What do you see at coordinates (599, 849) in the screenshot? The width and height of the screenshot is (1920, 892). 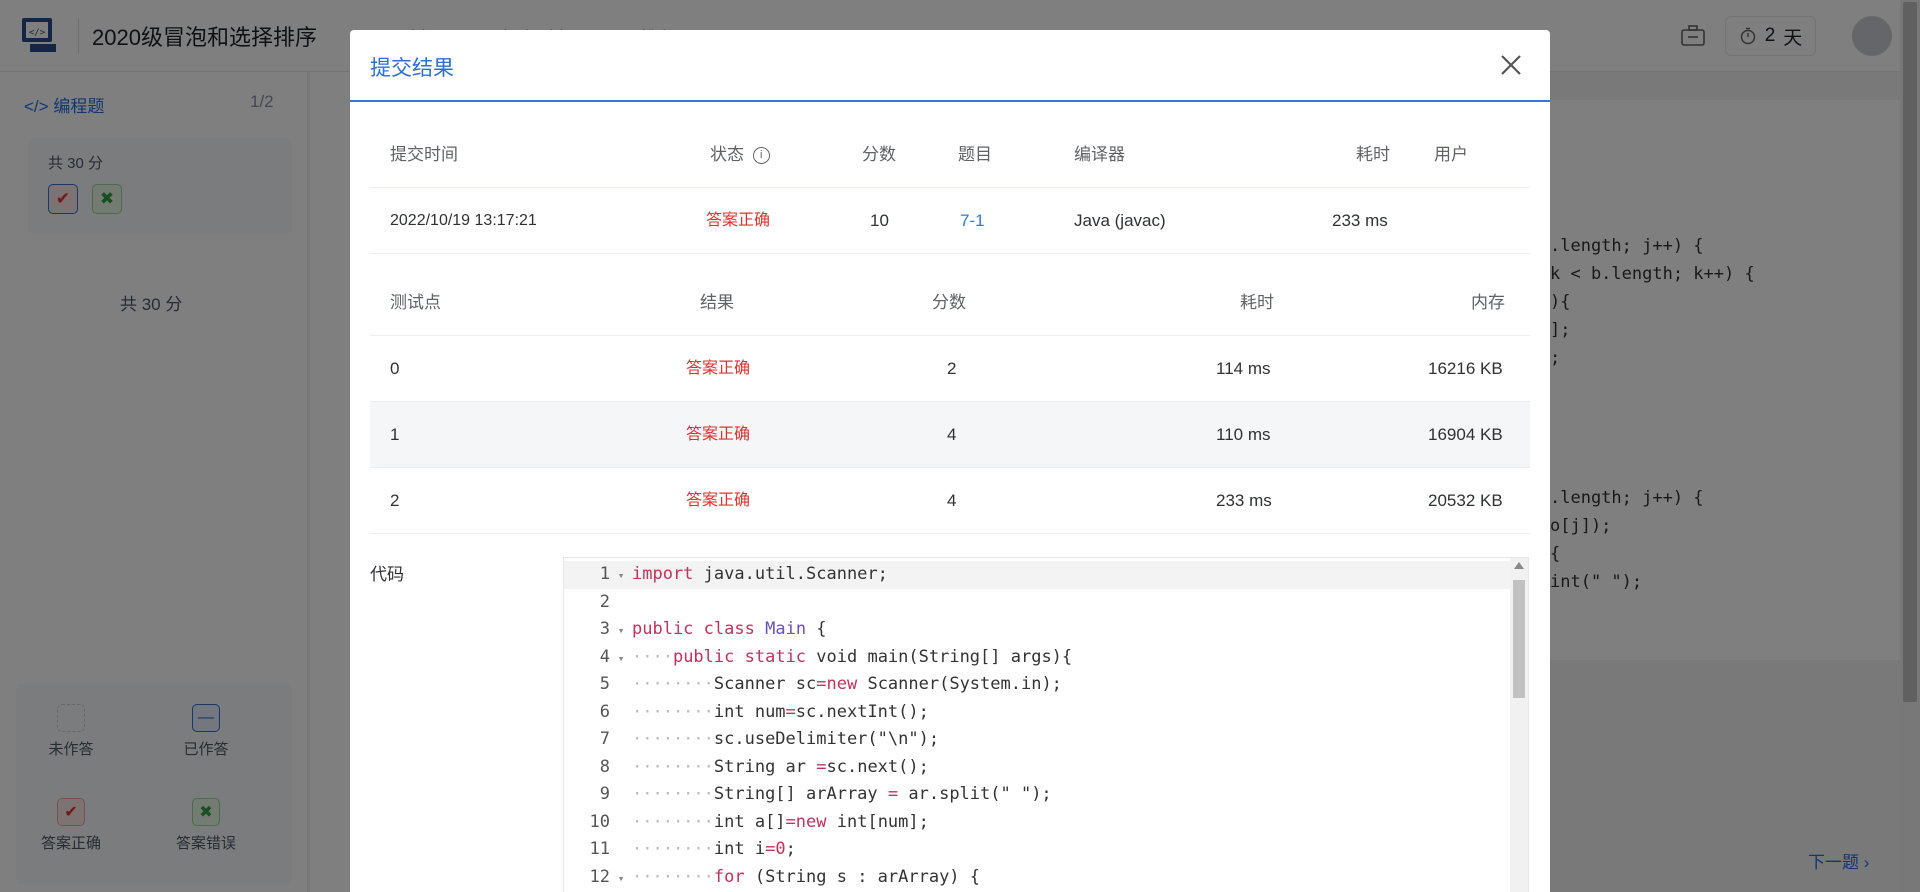 I see `line-number: 11` at bounding box center [599, 849].